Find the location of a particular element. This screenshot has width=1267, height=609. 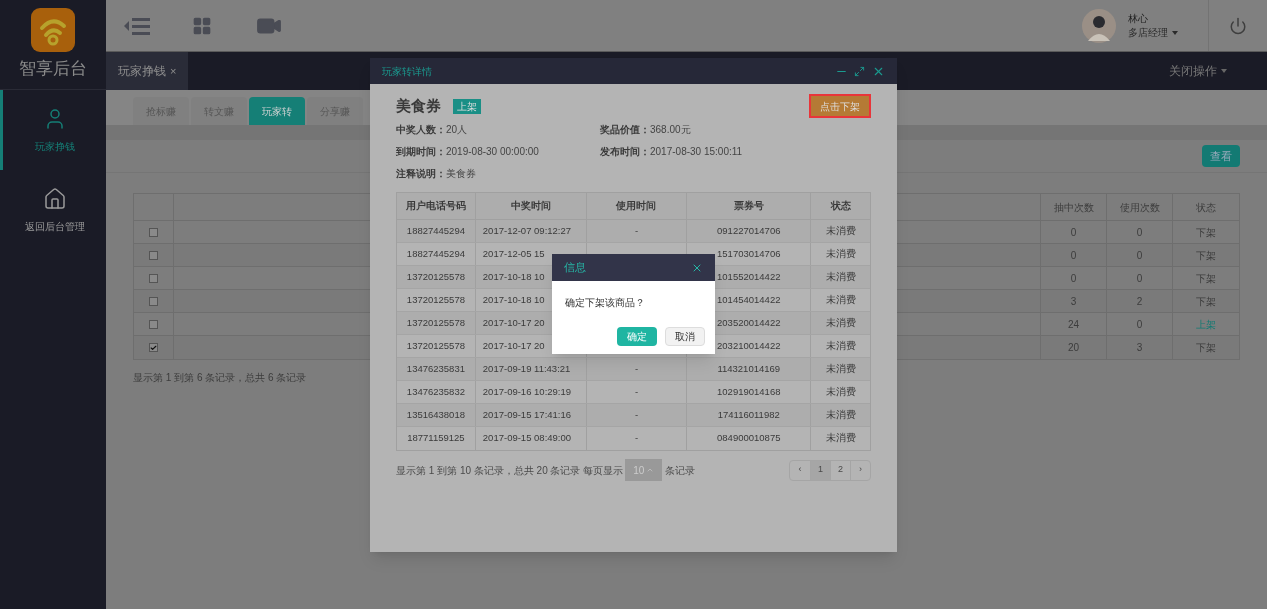

table-cell-text: 114321014169 is located at coordinates (749, 368).